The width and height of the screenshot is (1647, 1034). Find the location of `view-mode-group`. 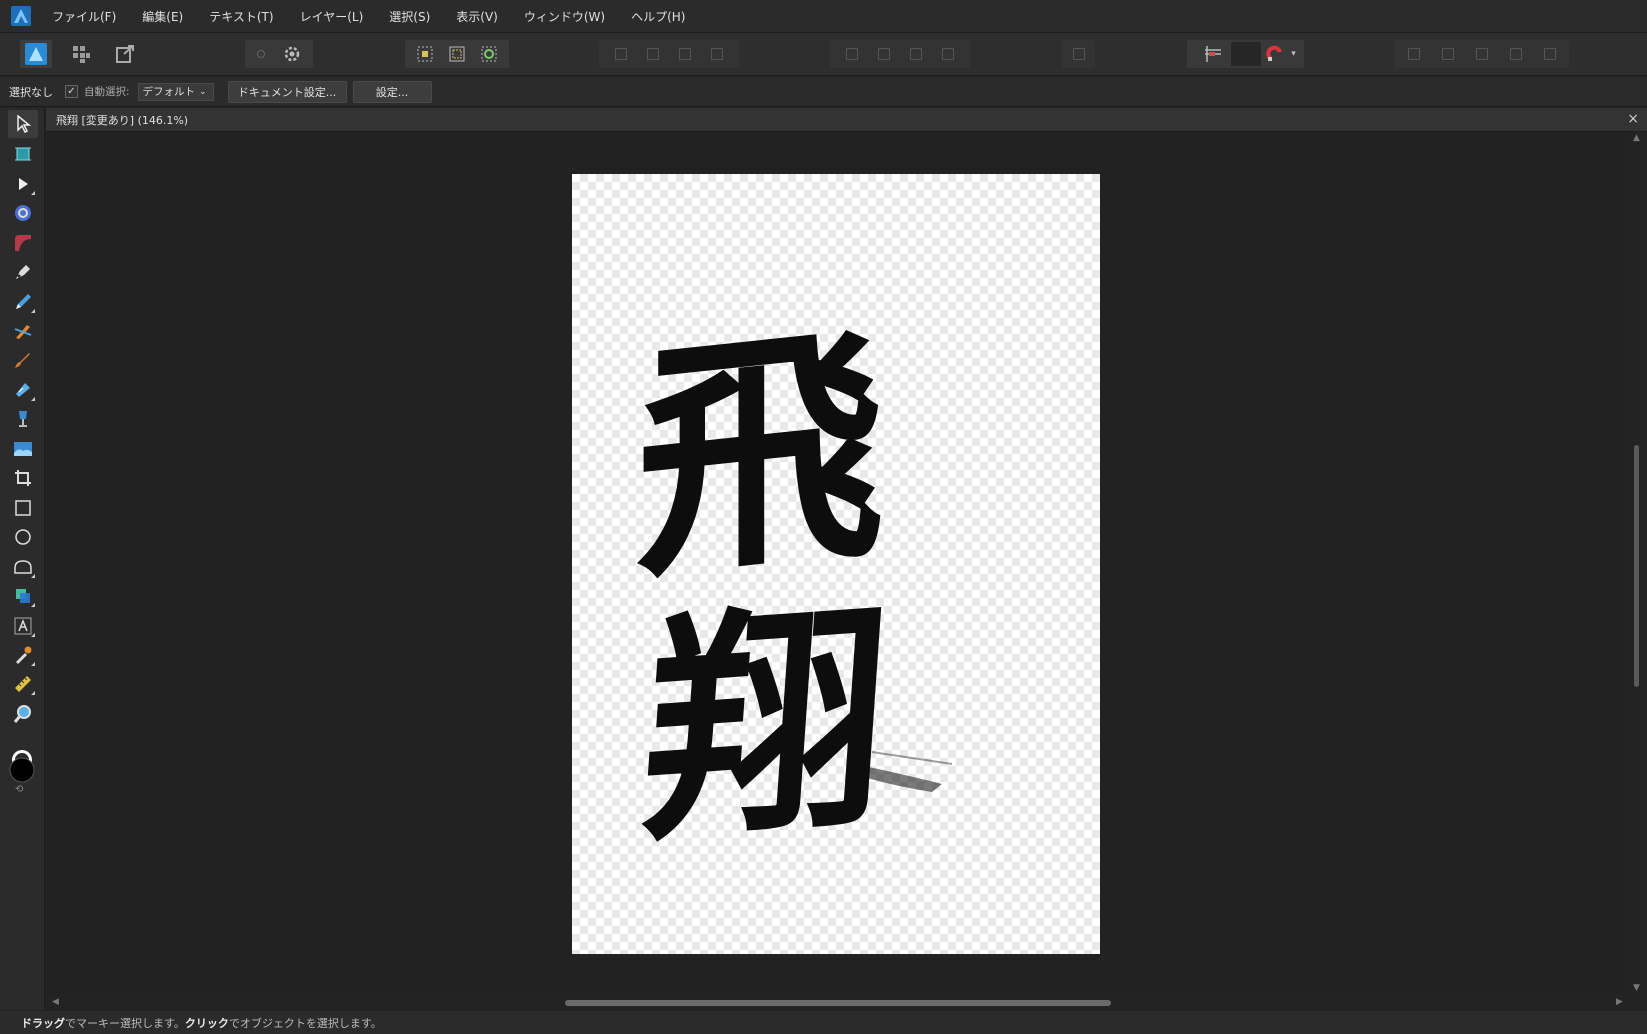

view-mode-group is located at coordinates (279, 54).